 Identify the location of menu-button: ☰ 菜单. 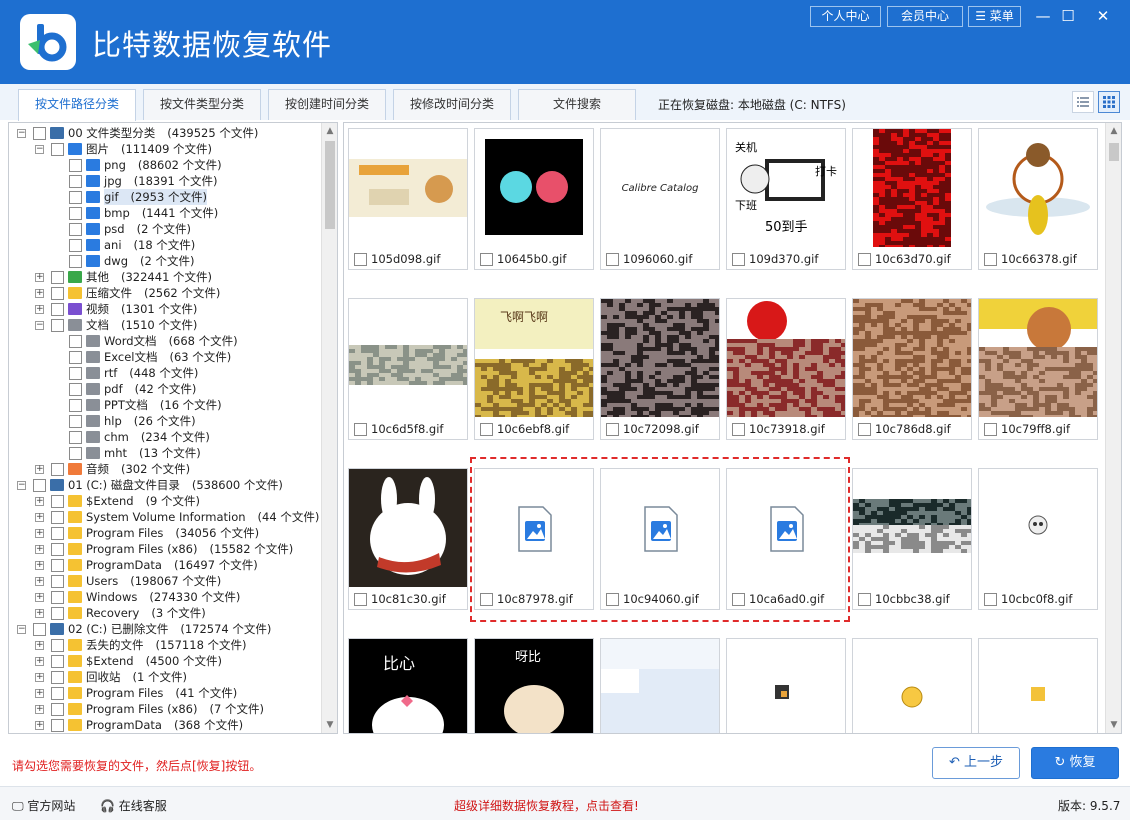
(994, 16).